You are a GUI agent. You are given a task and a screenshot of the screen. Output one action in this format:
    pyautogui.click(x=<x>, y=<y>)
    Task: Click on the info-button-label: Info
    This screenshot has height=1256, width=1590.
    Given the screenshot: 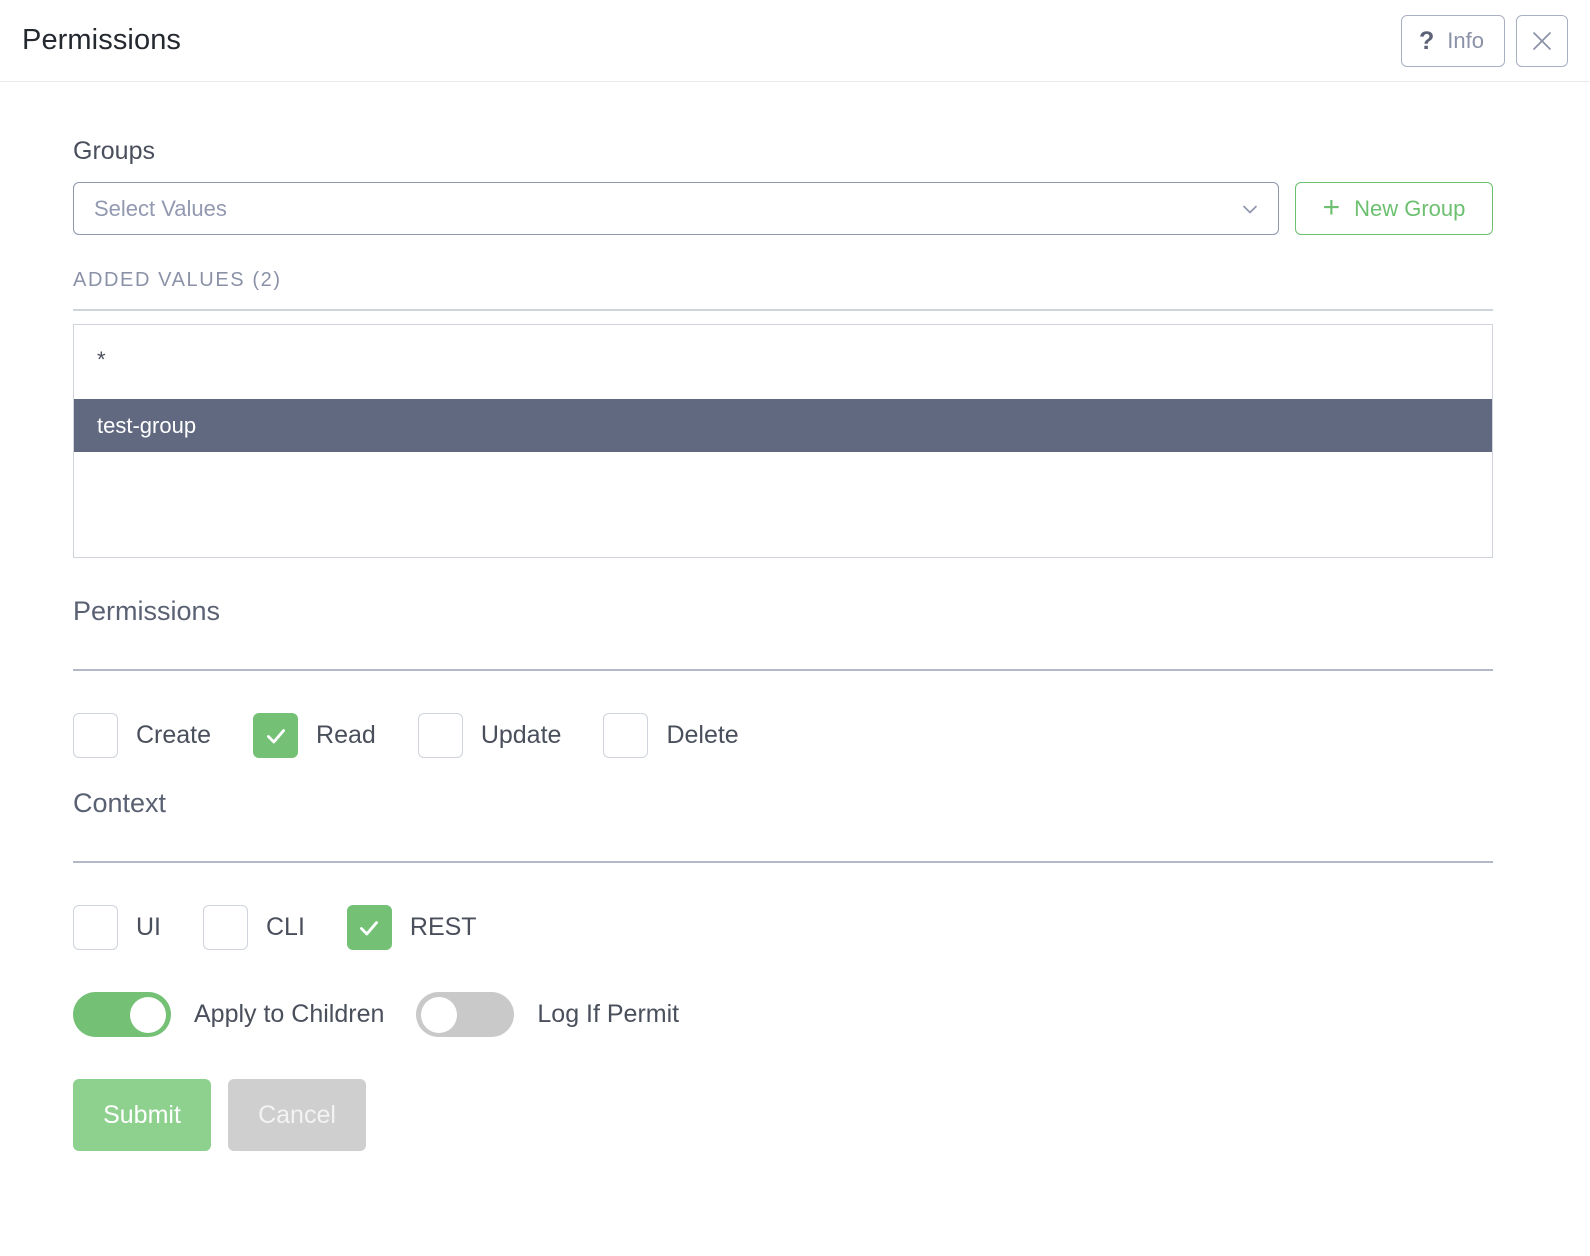 What is the action you would take?
    pyautogui.click(x=1465, y=40)
    